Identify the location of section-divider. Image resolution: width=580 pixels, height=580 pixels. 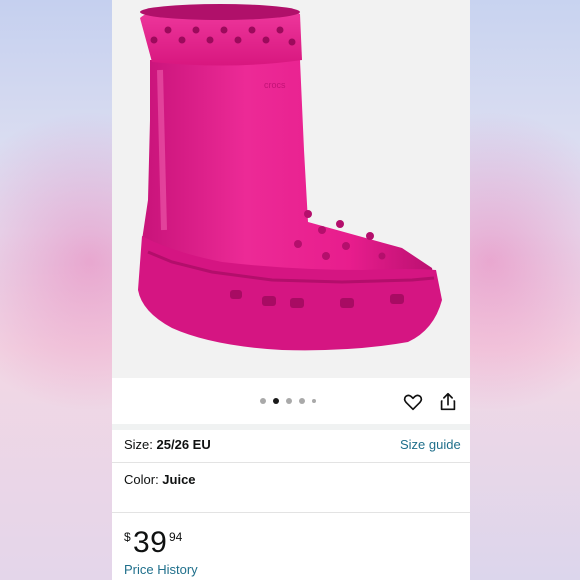
(291, 427).